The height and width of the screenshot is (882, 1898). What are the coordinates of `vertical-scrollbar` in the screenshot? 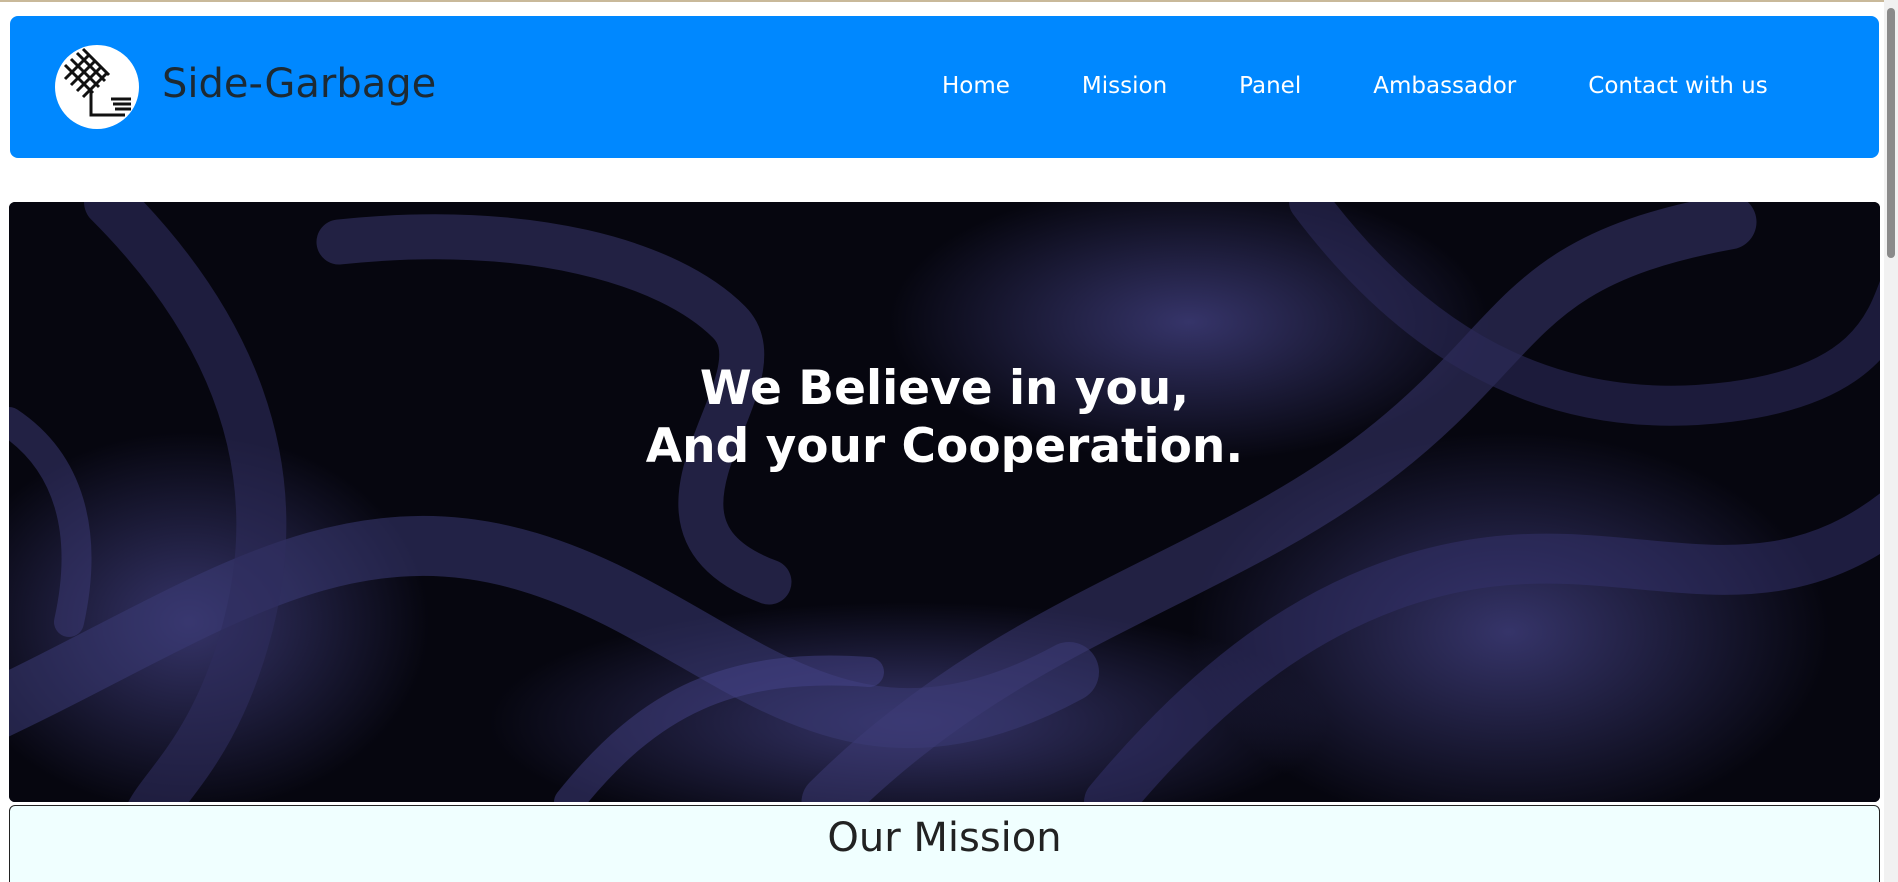 It's located at (1891, 441).